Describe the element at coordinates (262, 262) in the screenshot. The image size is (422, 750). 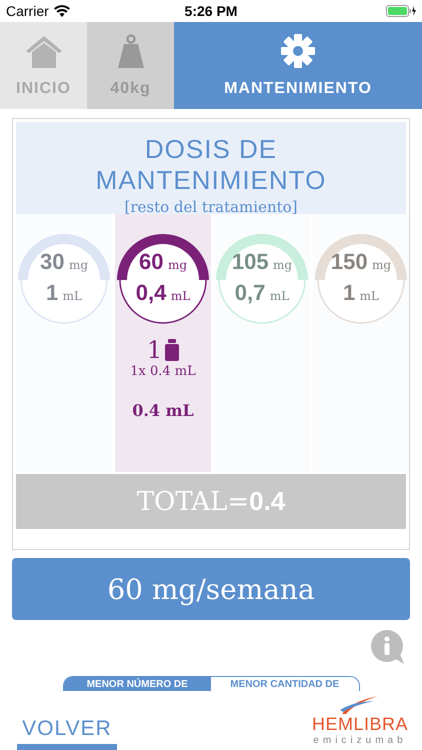
I see `dose-mg: 105 mg` at that location.